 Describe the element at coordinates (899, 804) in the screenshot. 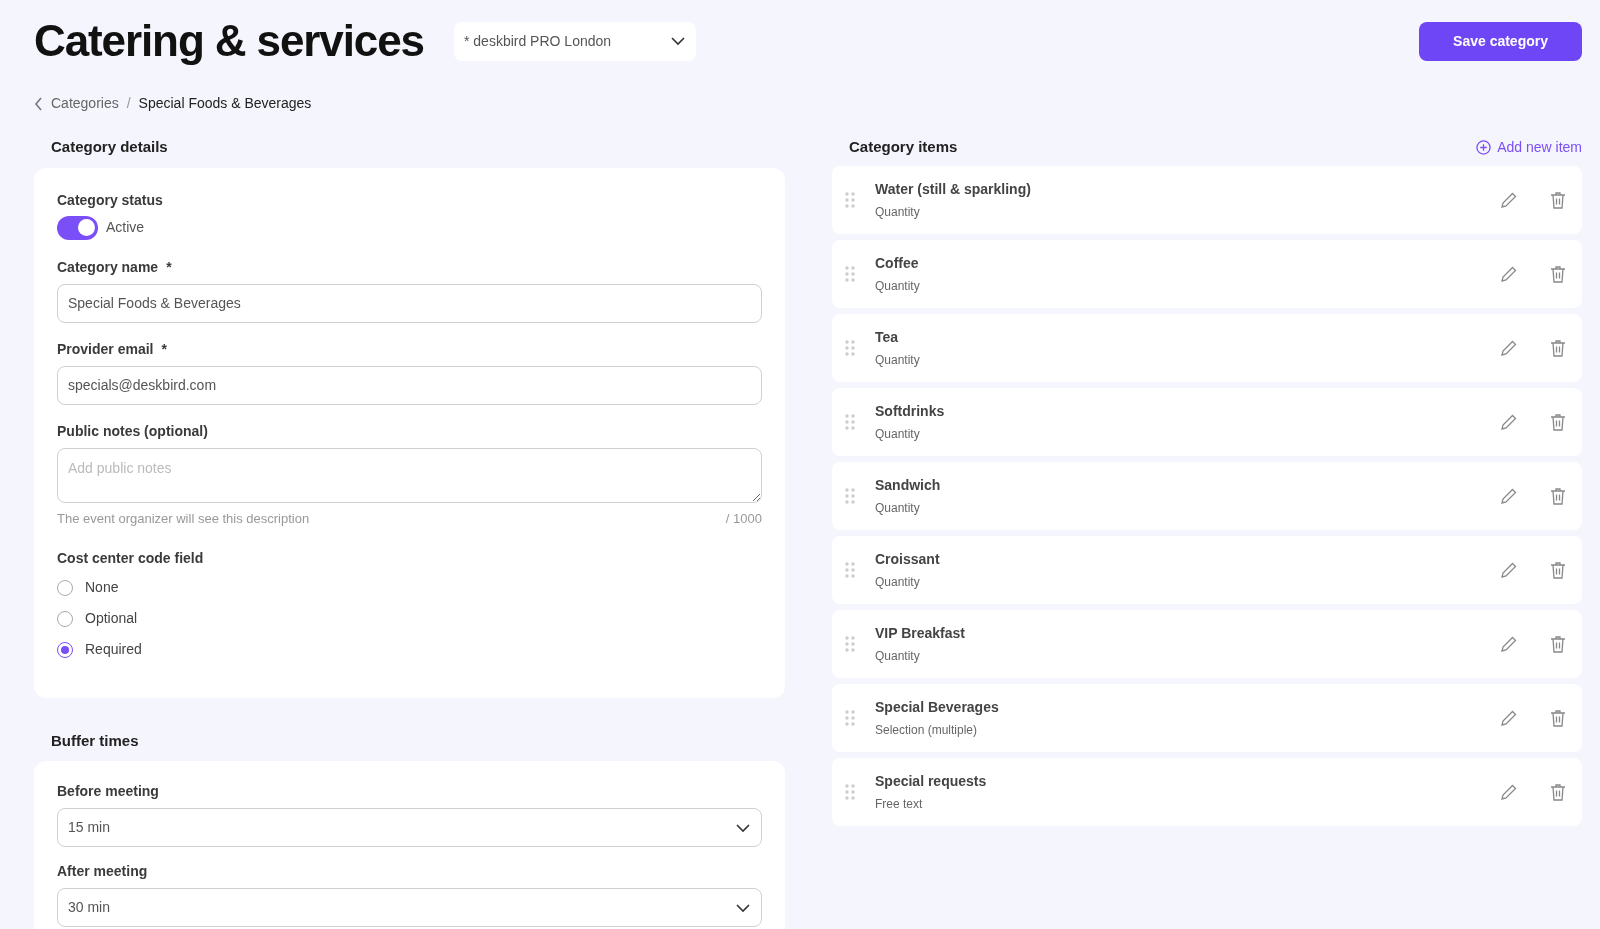

I see `item-type: Free text` at that location.